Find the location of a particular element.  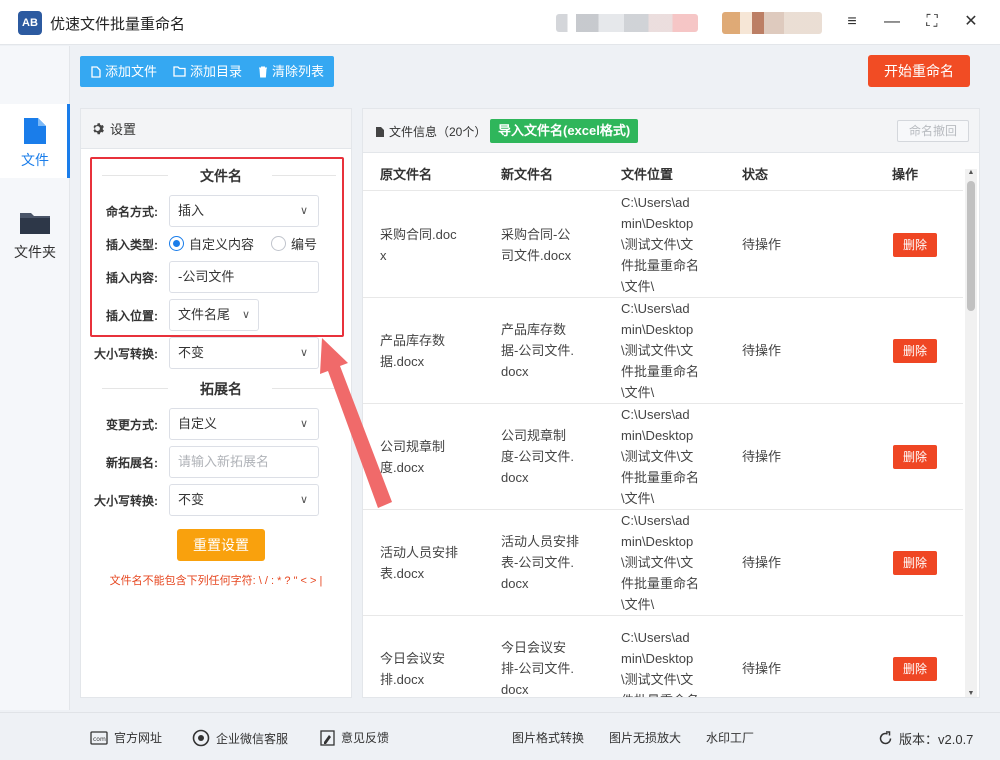

close-icon: ✕ is located at coordinates (971, 22).